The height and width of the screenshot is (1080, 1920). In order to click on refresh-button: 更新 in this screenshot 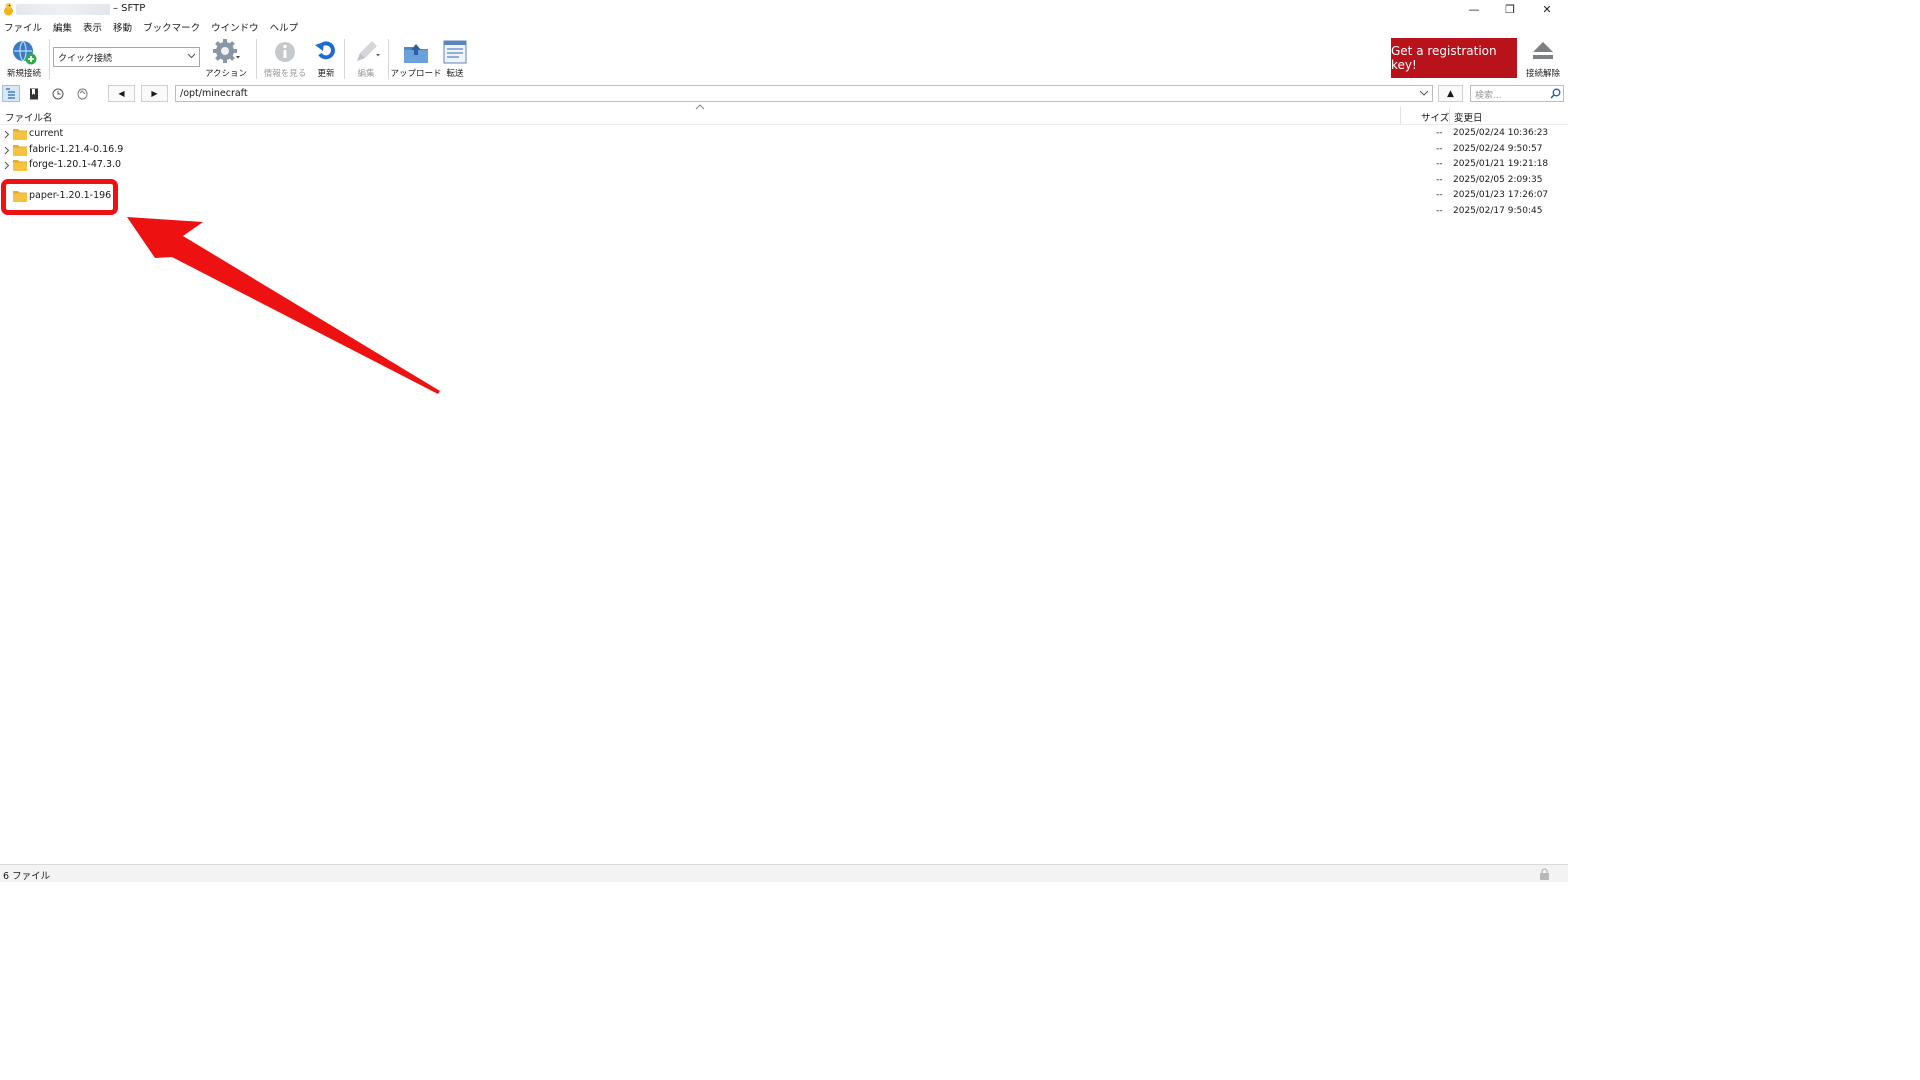, I will do `click(326, 59)`.